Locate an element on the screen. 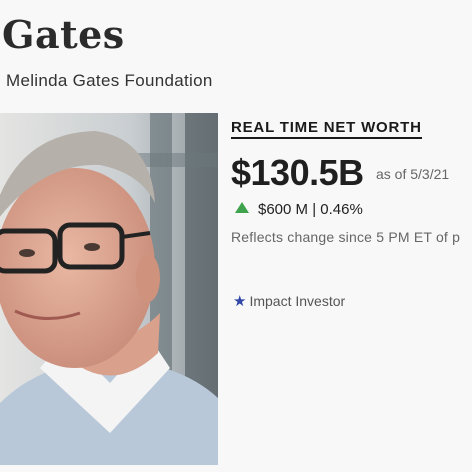 This screenshot has width=472, height=472. badge-label: Impact Investor is located at coordinates (297, 301).